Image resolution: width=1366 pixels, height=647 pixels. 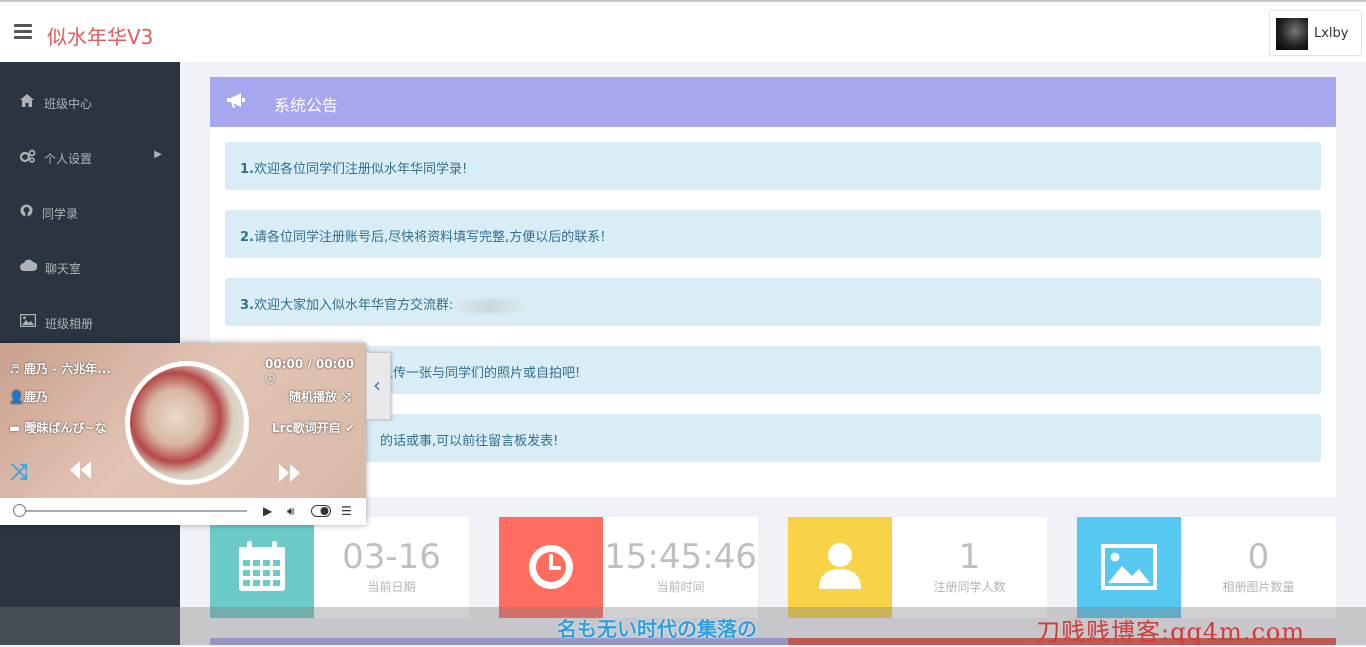 I want to click on stat-card-date: 03-16 当前日期, so click(x=339, y=567).